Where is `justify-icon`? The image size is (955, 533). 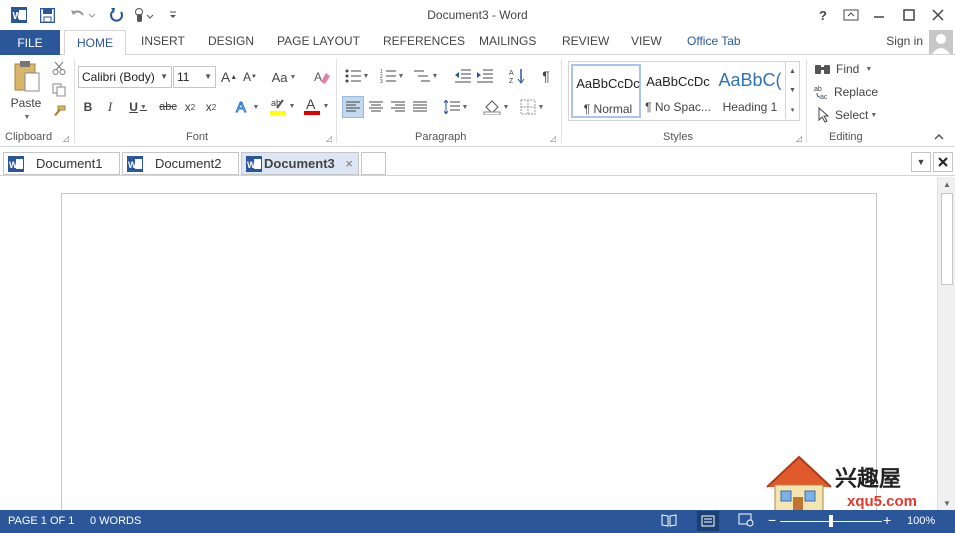 justify-icon is located at coordinates (420, 107).